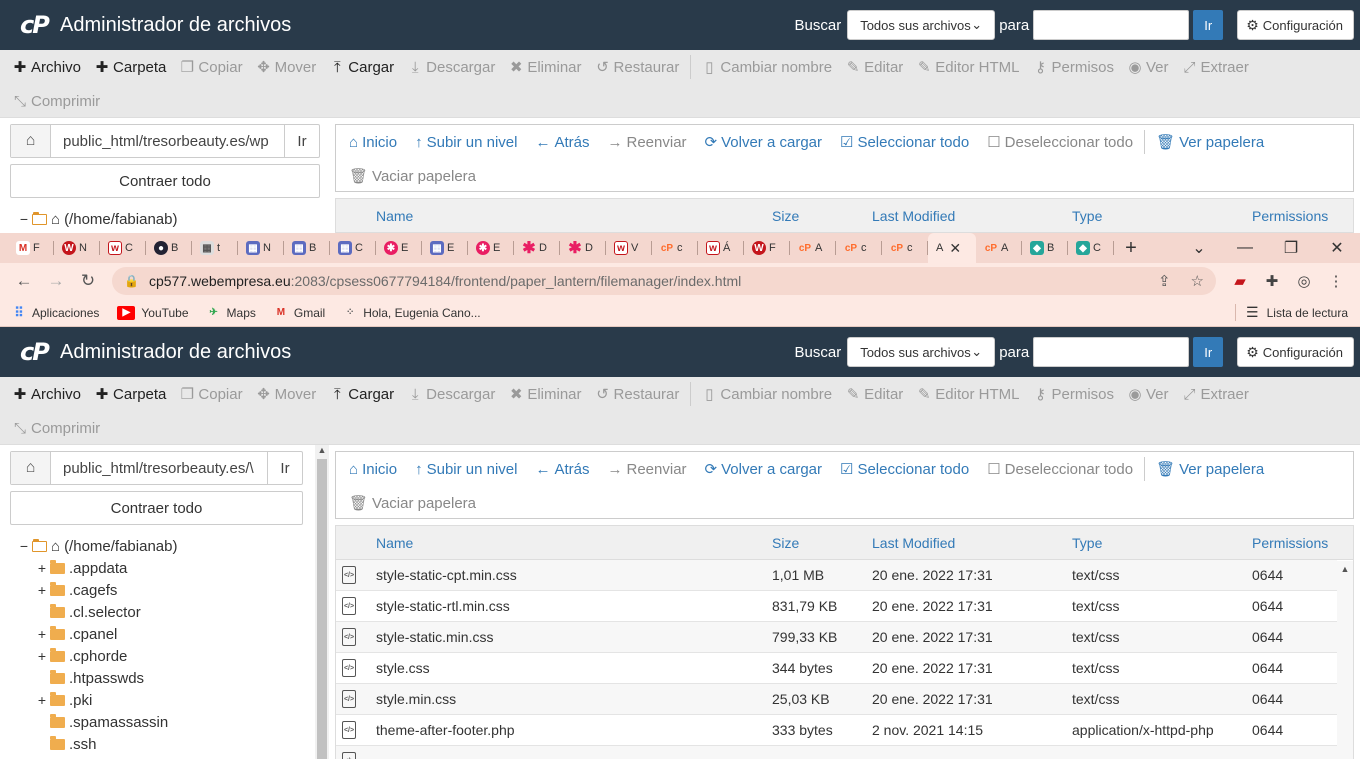 Image resolution: width=1360 pixels, height=768 pixels. Describe the element at coordinates (156, 744) in the screenshot. I see `tree-item: .ssh` at that location.